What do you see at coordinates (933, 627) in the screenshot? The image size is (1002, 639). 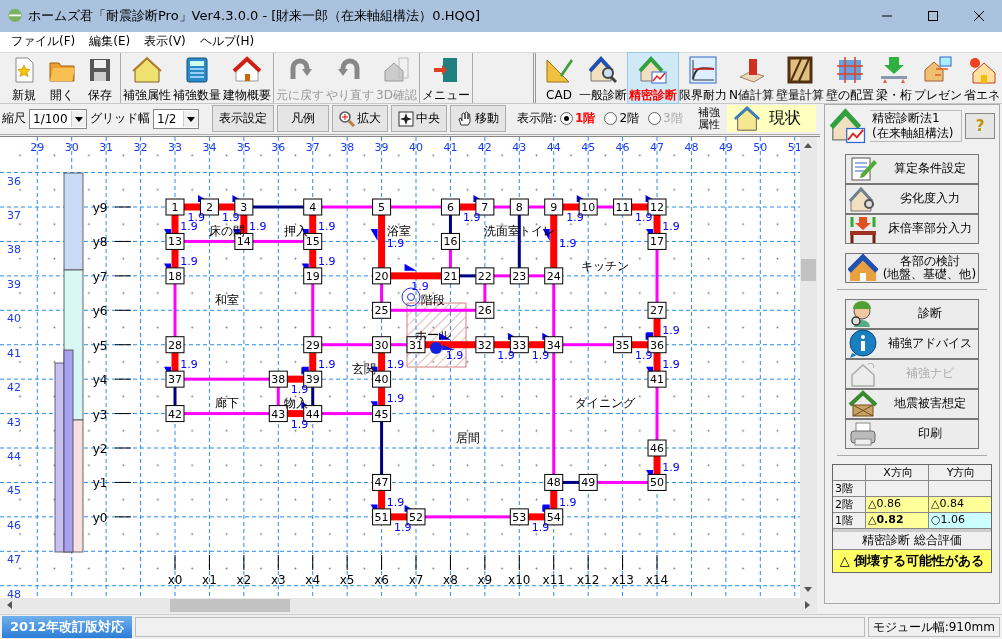 I see `module-width: モジュール幅:910mm` at bounding box center [933, 627].